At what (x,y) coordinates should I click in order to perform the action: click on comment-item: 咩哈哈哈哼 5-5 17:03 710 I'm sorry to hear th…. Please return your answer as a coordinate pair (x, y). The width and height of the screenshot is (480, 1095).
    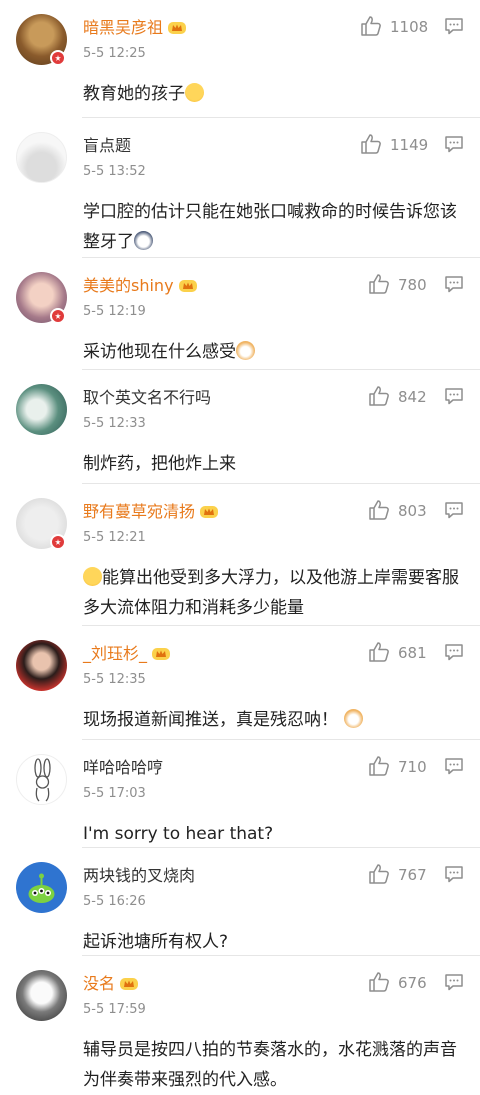
    Looking at the image, I should click on (240, 794).